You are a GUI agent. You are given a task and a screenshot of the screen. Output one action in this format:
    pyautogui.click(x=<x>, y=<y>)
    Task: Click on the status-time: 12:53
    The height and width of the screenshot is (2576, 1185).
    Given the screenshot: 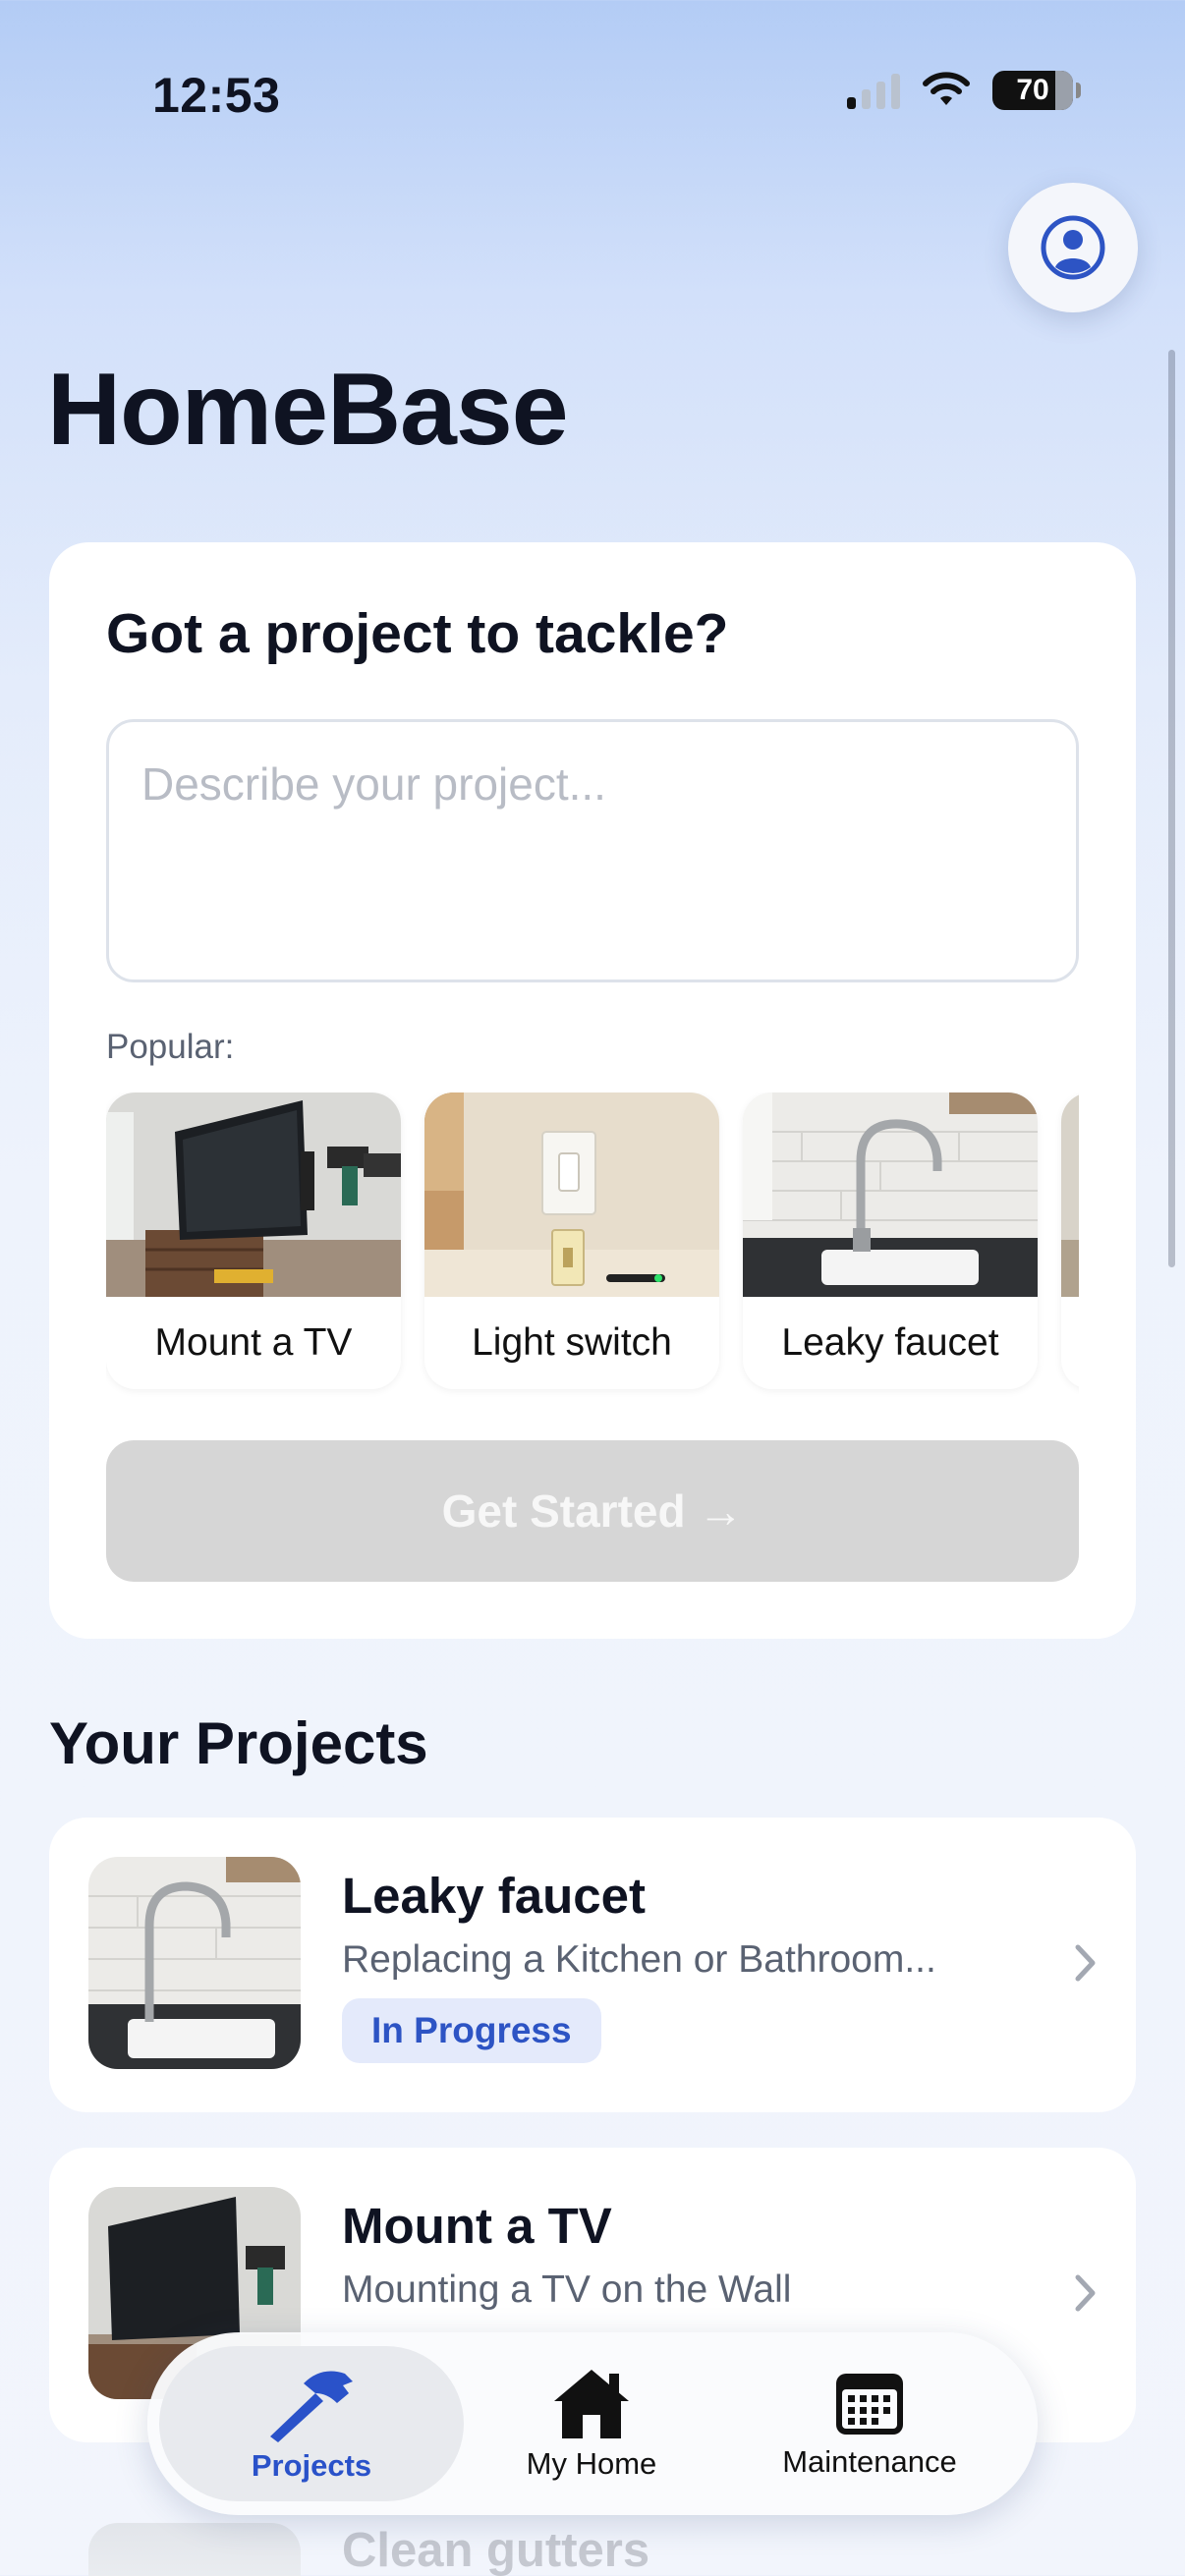 What is the action you would take?
    pyautogui.click(x=216, y=95)
    